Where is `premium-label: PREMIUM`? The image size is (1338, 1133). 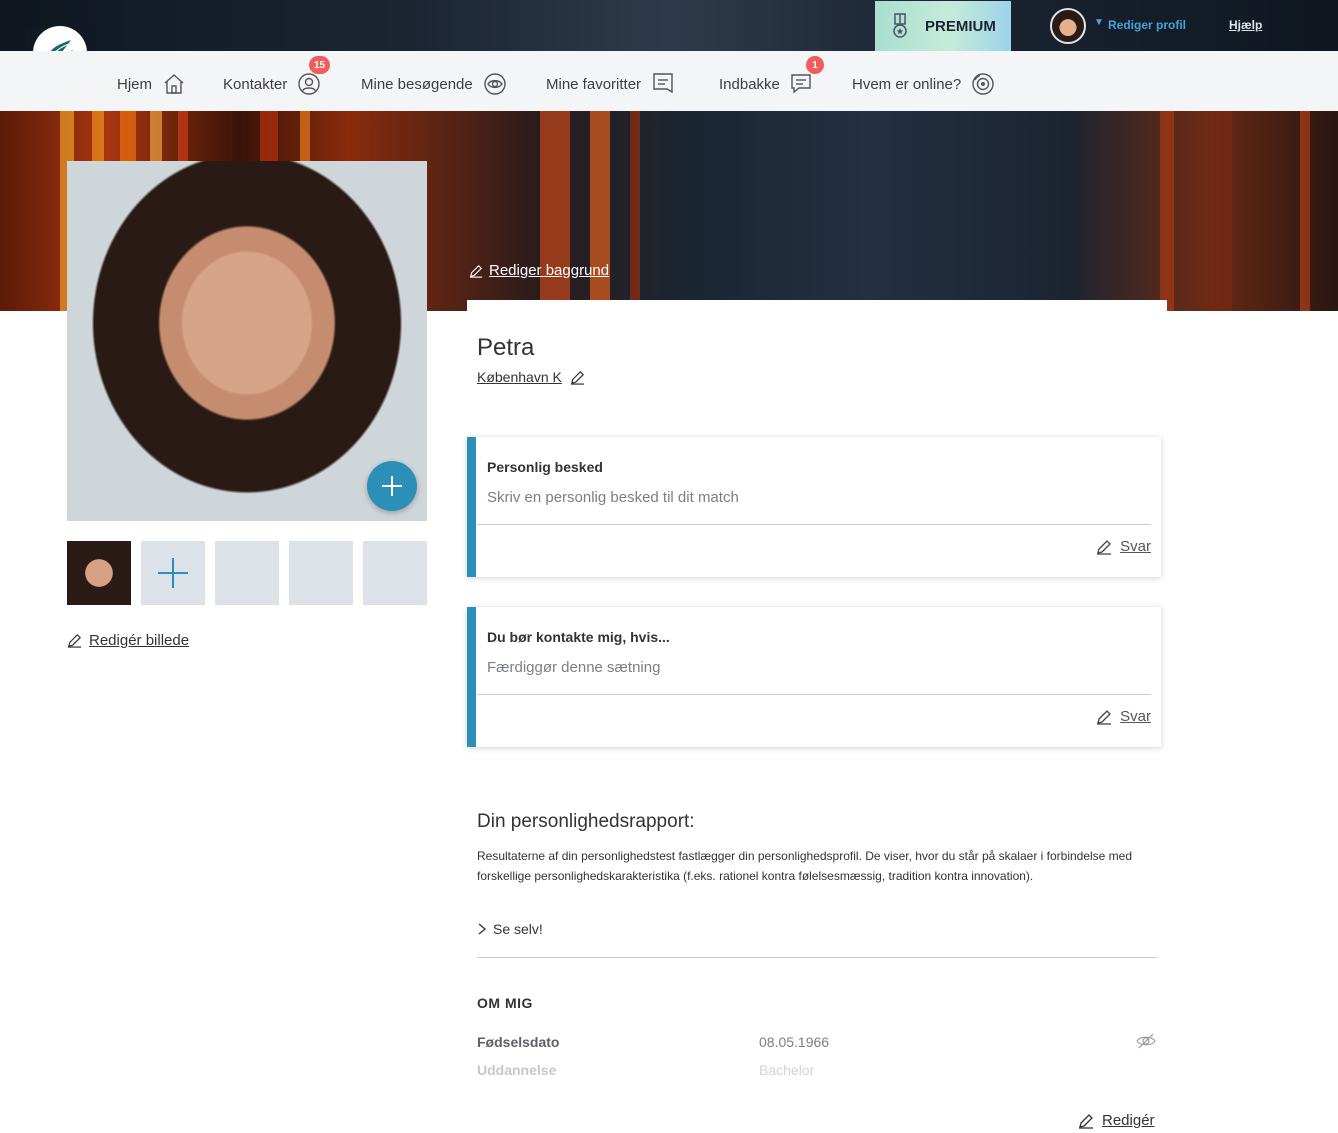 premium-label: PREMIUM is located at coordinates (960, 26).